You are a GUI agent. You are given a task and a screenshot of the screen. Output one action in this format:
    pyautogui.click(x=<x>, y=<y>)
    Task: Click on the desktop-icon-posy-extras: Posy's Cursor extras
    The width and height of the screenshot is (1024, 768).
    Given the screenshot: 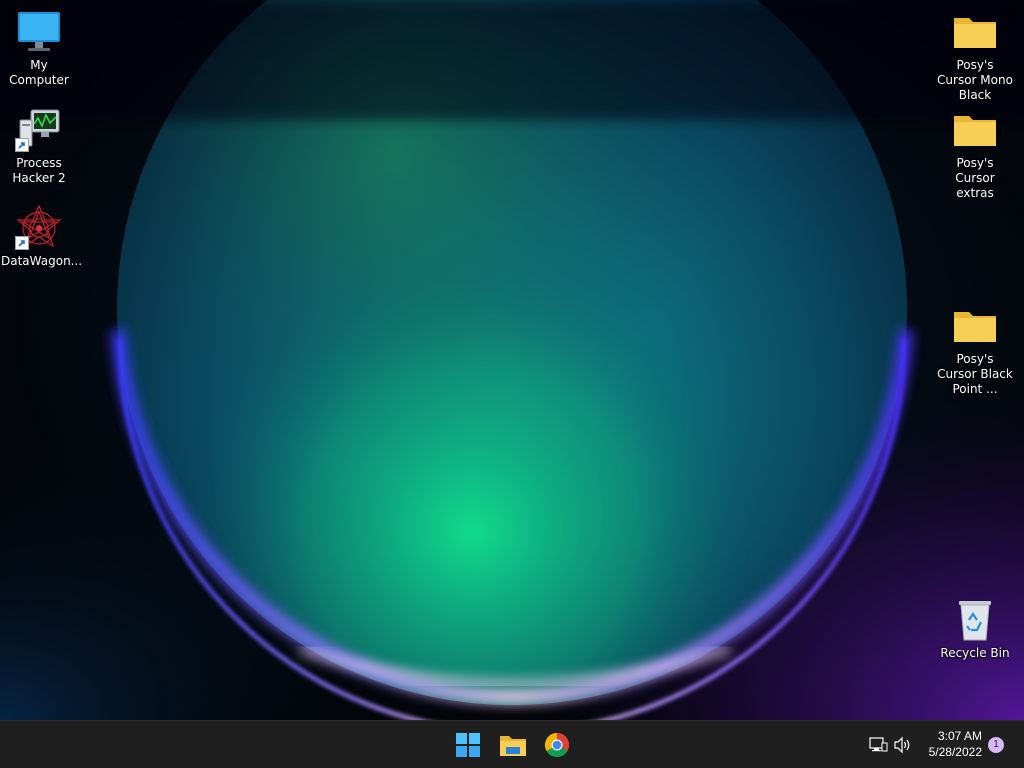 What is the action you would take?
    pyautogui.click(x=975, y=153)
    